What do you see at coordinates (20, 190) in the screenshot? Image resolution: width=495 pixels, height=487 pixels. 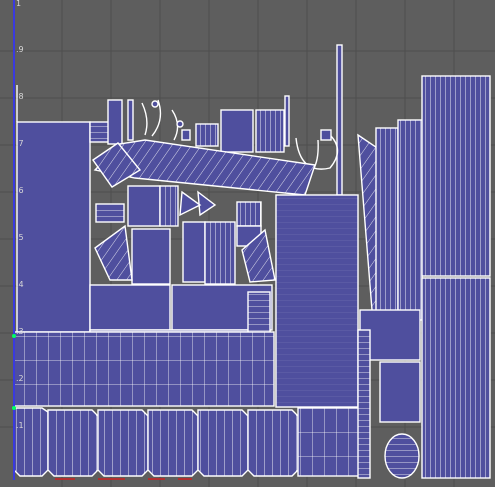 I see `v-tick-label: .6` at bounding box center [20, 190].